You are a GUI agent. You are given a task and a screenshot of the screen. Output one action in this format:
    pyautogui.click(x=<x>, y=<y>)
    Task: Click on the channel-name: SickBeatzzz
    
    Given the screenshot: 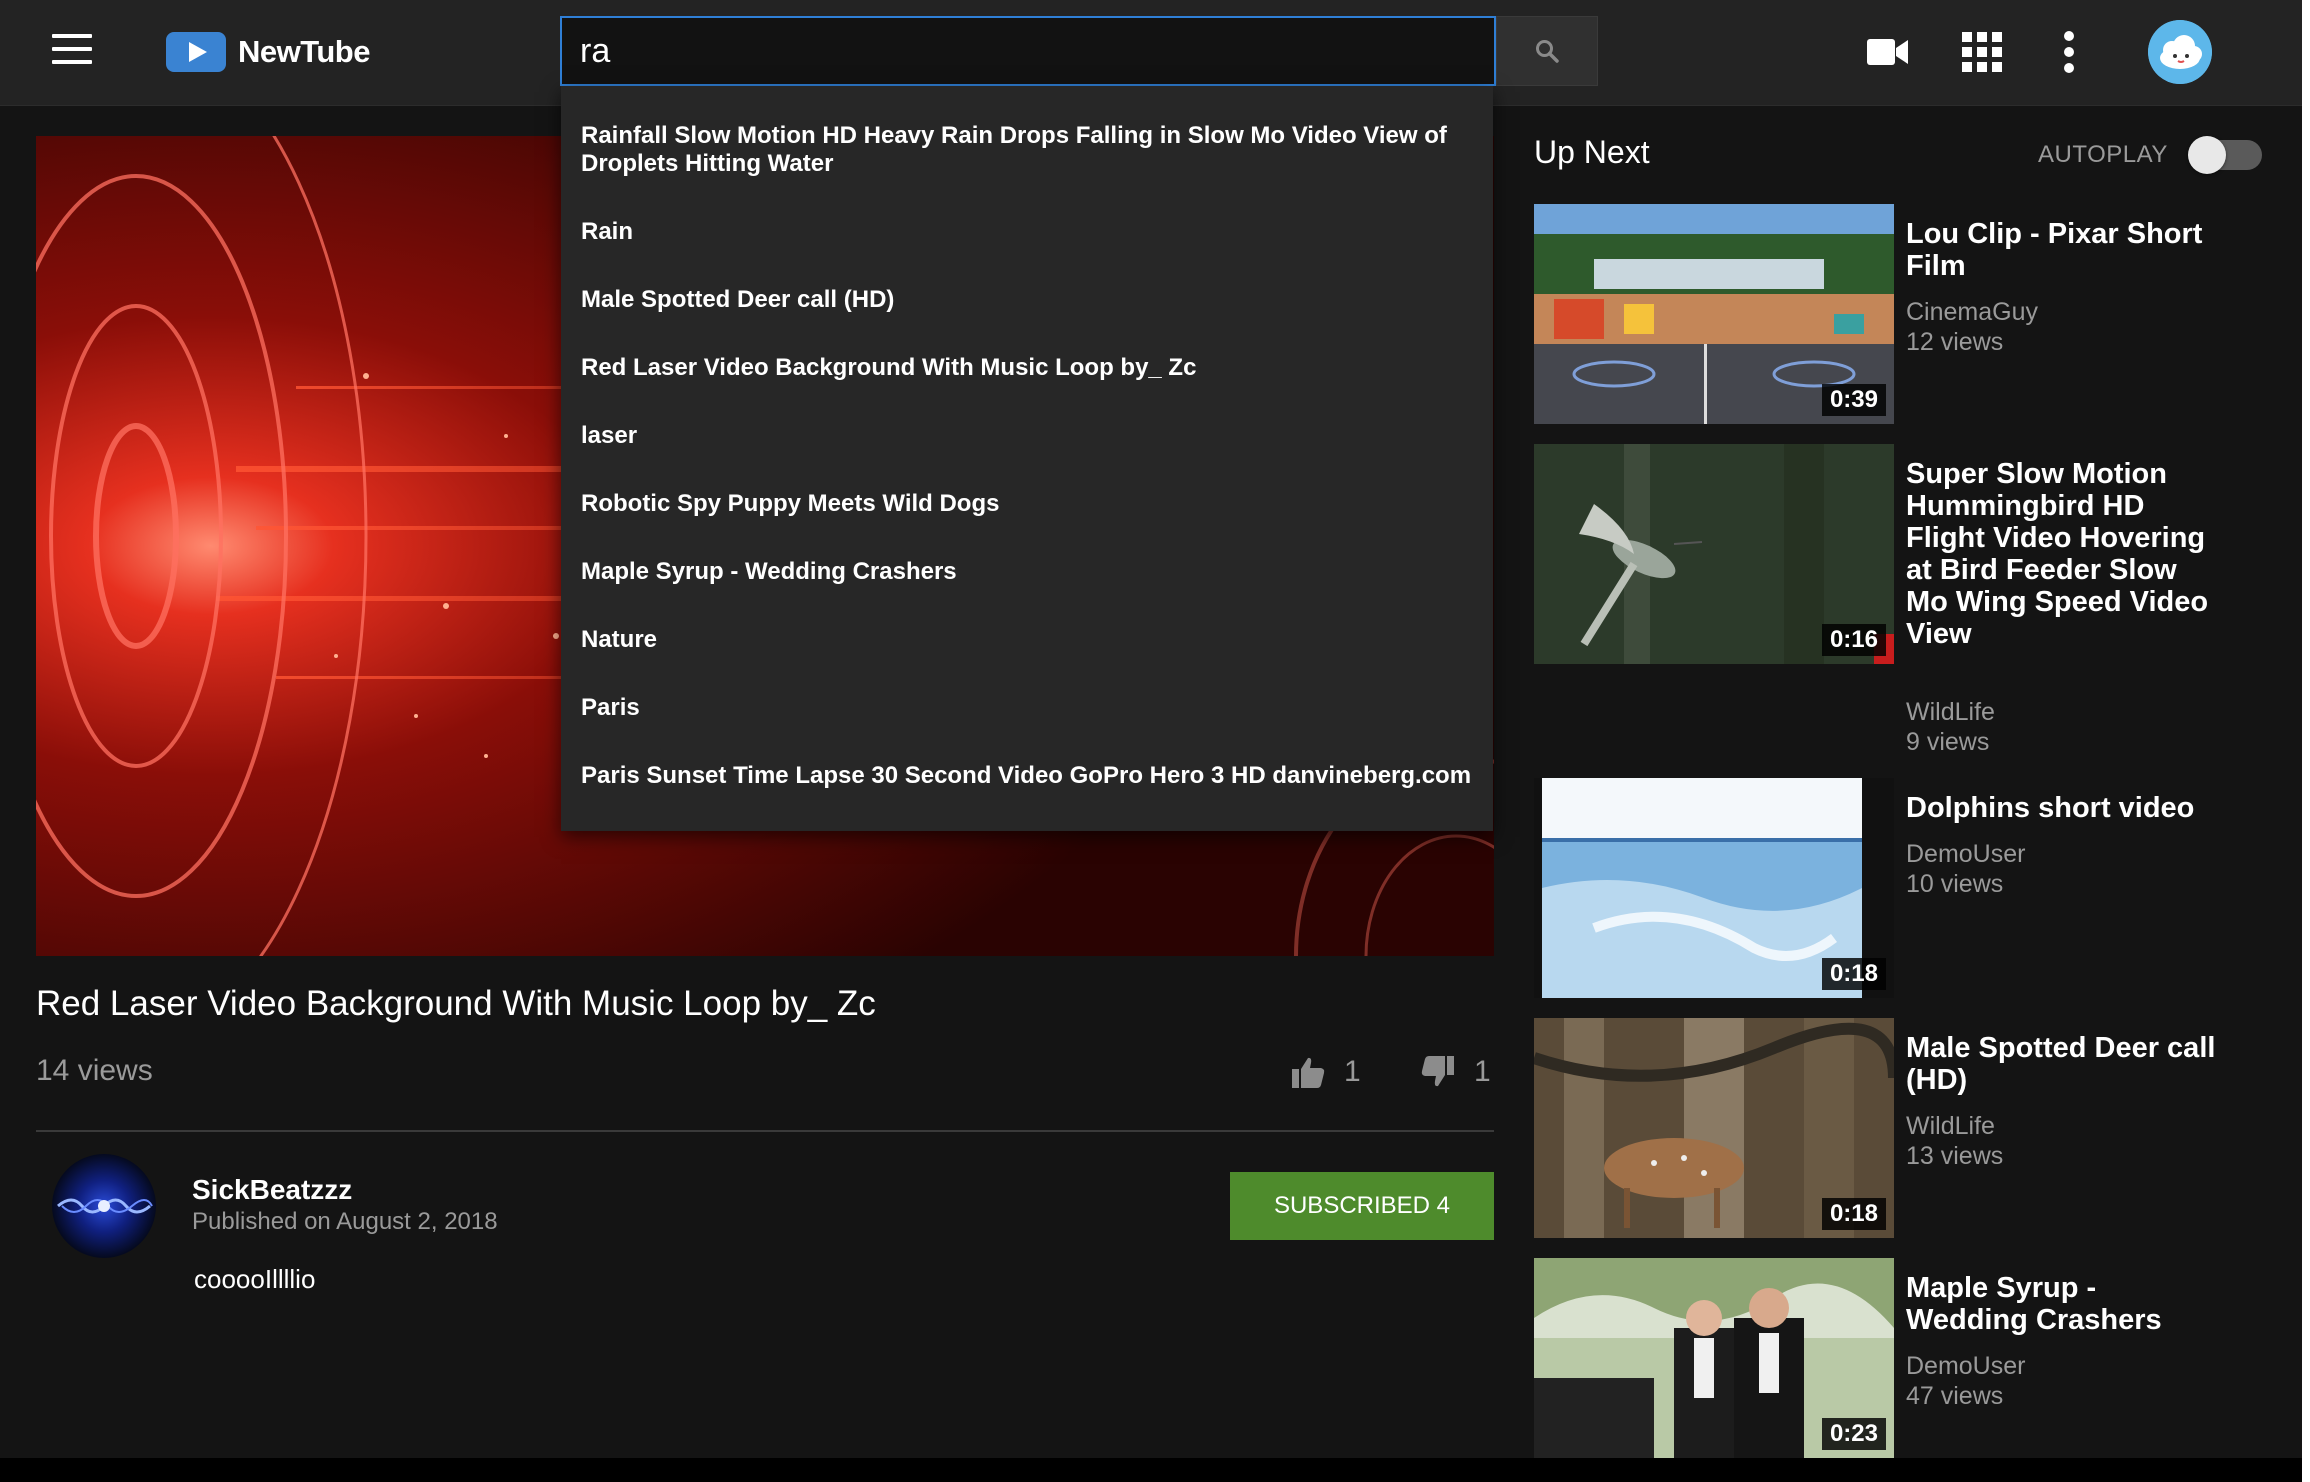 What is the action you would take?
    pyautogui.click(x=272, y=1190)
    